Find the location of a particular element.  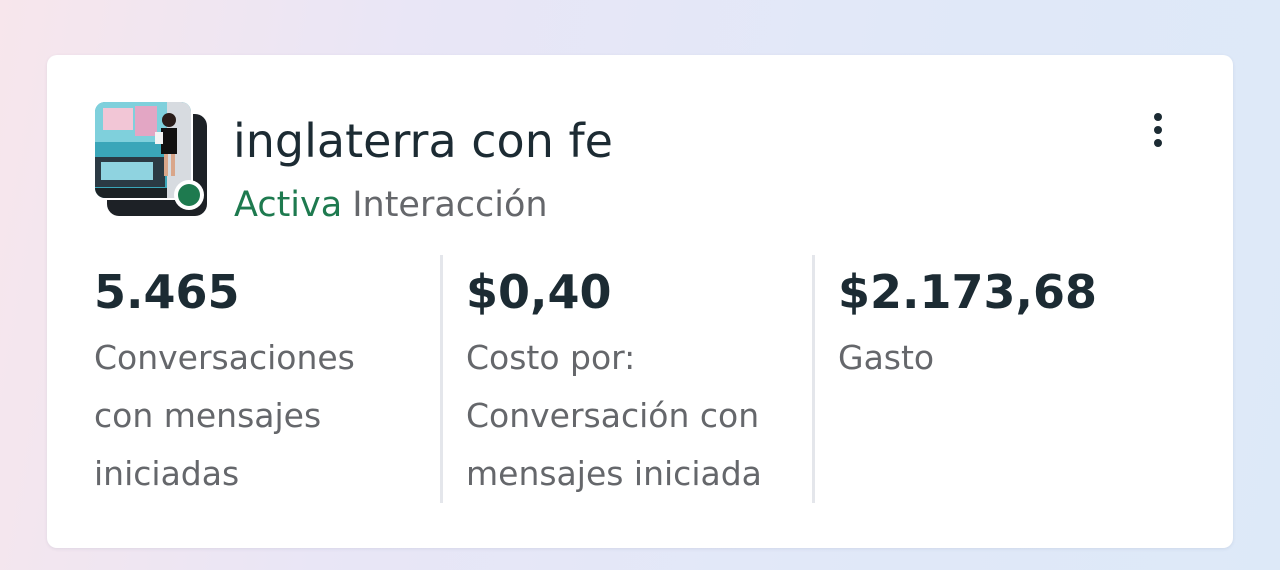

metric-label: Gasto is located at coordinates (886, 357).